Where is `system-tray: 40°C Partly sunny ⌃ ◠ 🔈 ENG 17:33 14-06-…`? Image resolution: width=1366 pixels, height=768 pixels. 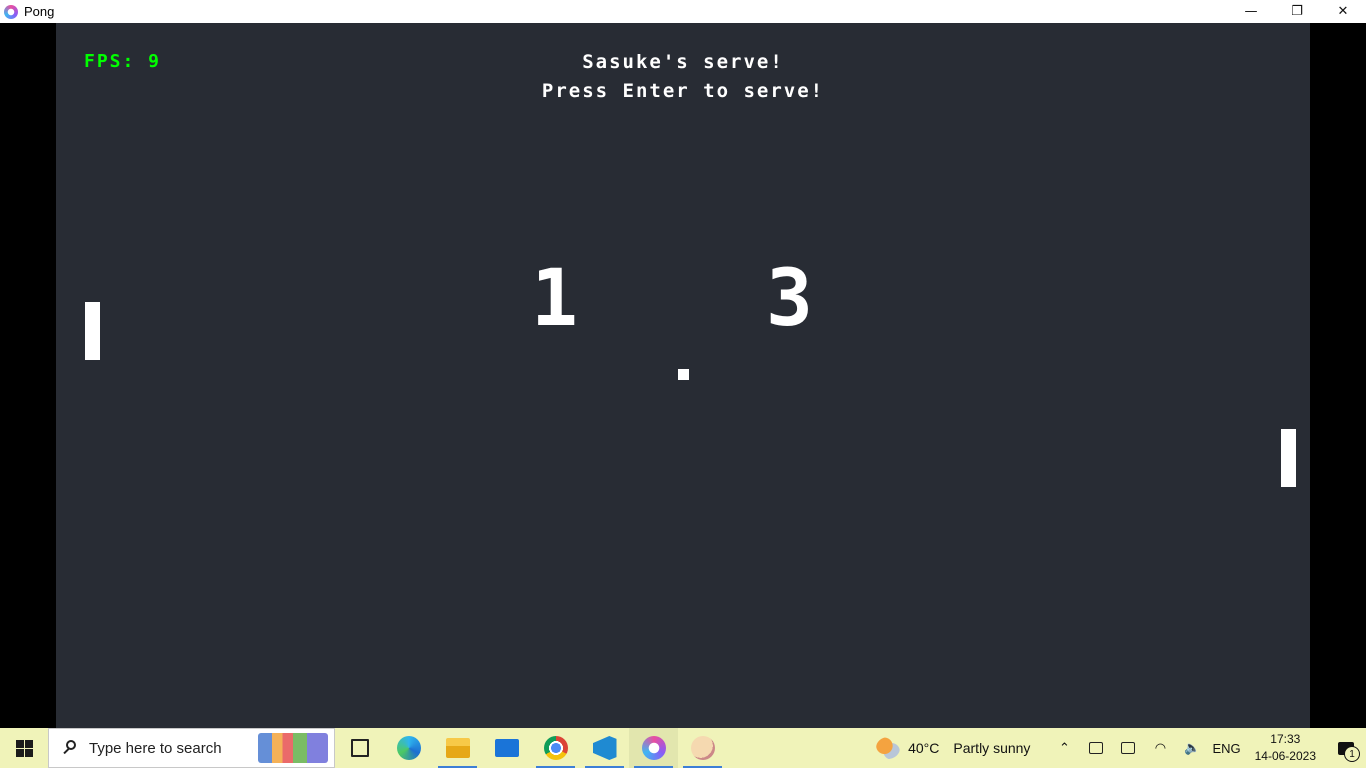
system-tray: 40°C Partly sunny ⌃ ◠ 🔈 ENG 17:33 14-06-… is located at coordinates (1121, 748).